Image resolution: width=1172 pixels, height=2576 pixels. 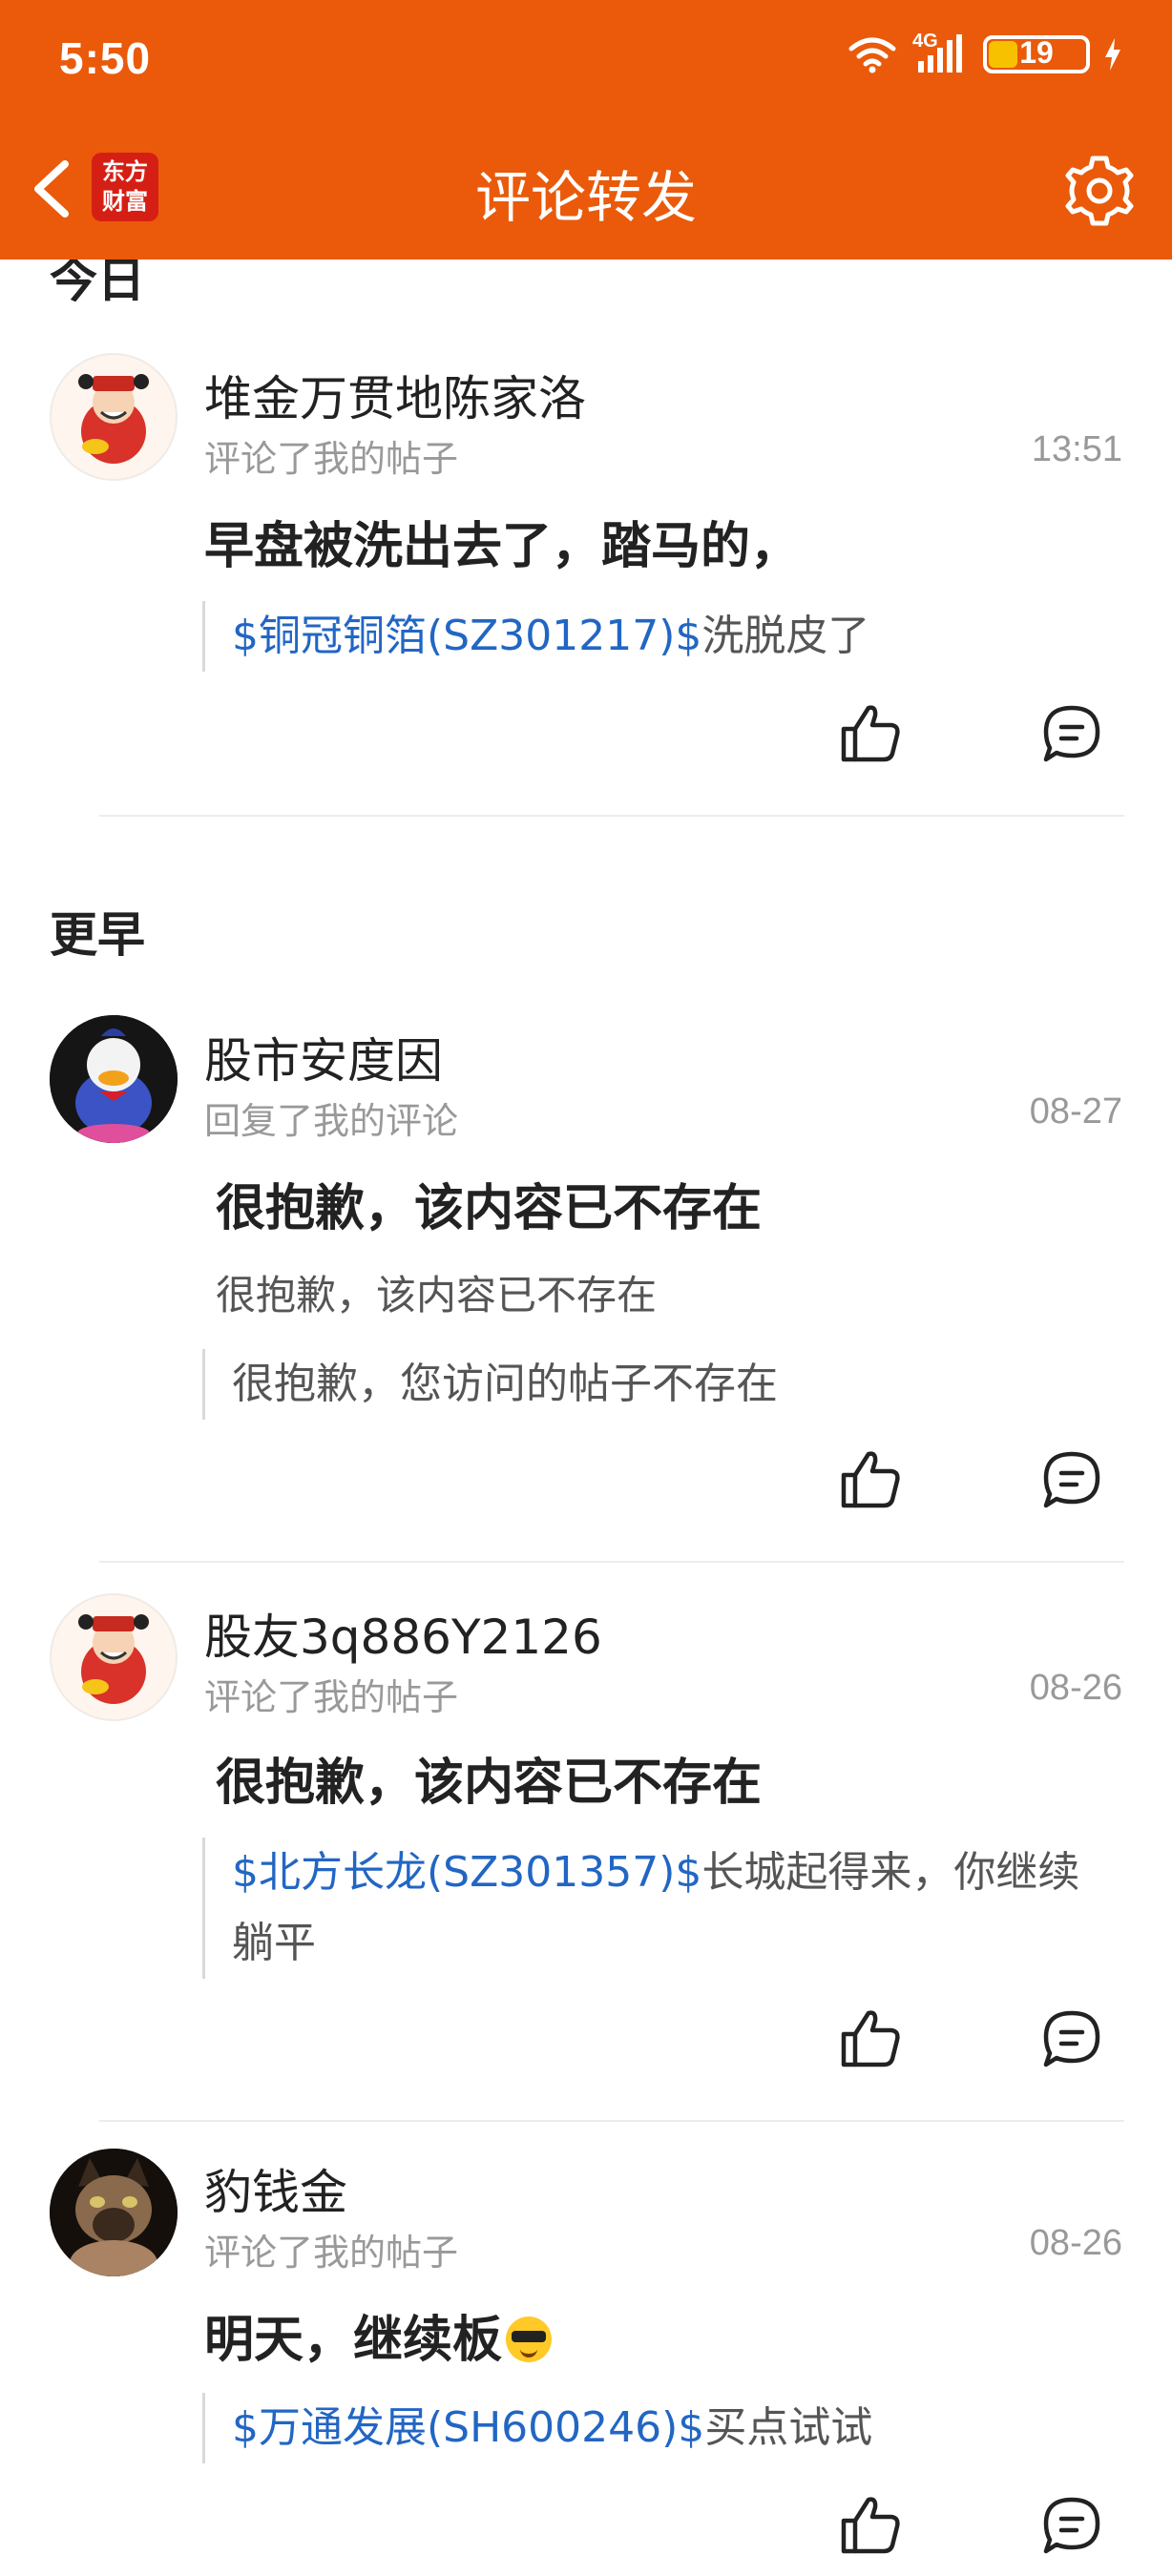 What do you see at coordinates (97, 935) in the screenshot?
I see `section-title-earlier: 更早` at bounding box center [97, 935].